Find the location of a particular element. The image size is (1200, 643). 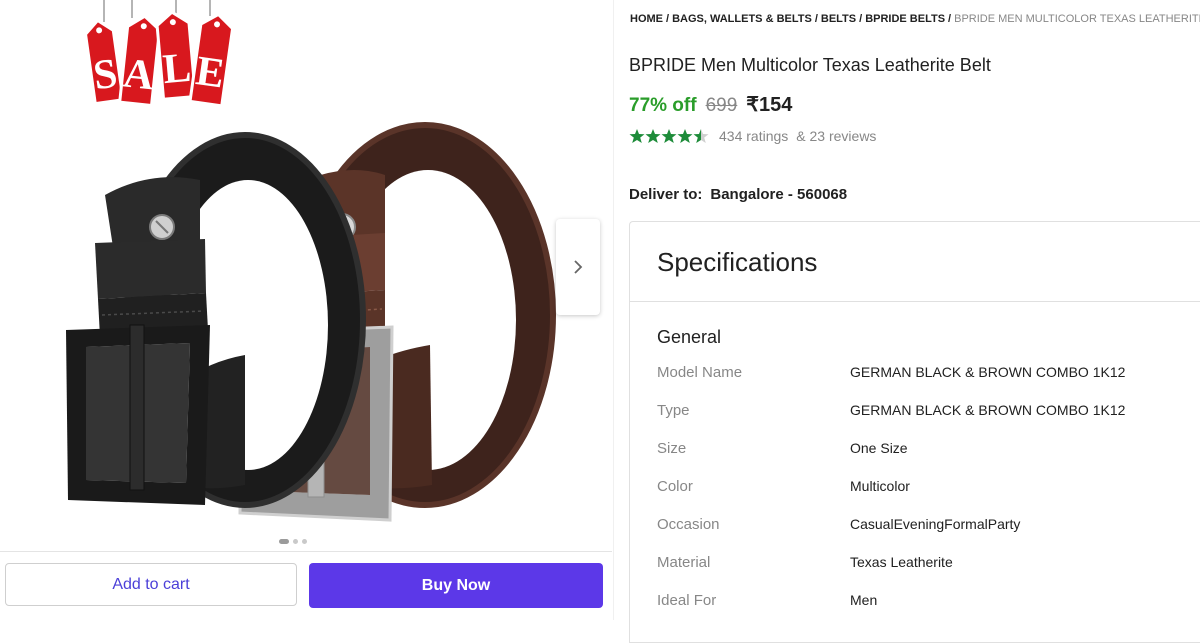

price-row: 77% off 699 ₹154 is located at coordinates (710, 104).